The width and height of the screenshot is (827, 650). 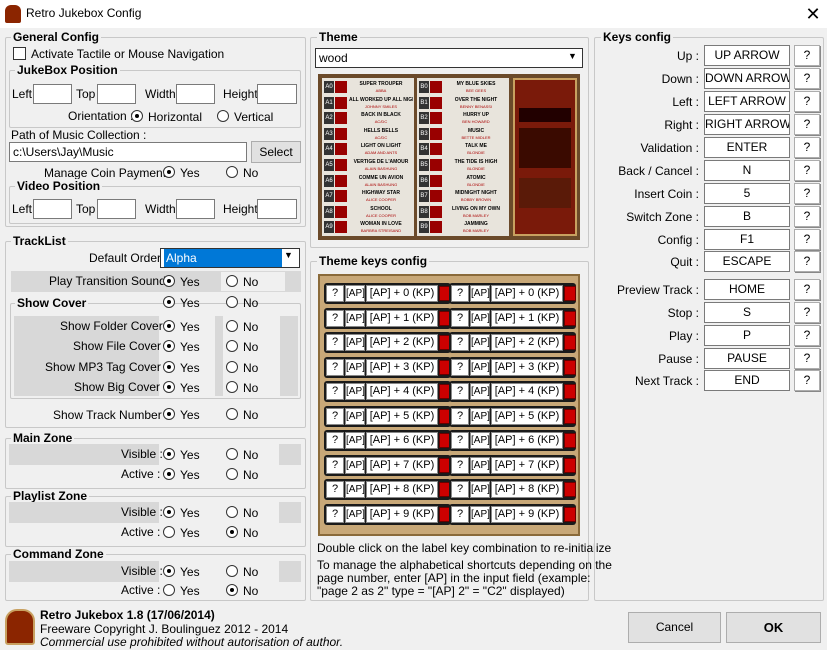 What do you see at coordinates (747, 193) in the screenshot?
I see `key-binding-field: 5` at bounding box center [747, 193].